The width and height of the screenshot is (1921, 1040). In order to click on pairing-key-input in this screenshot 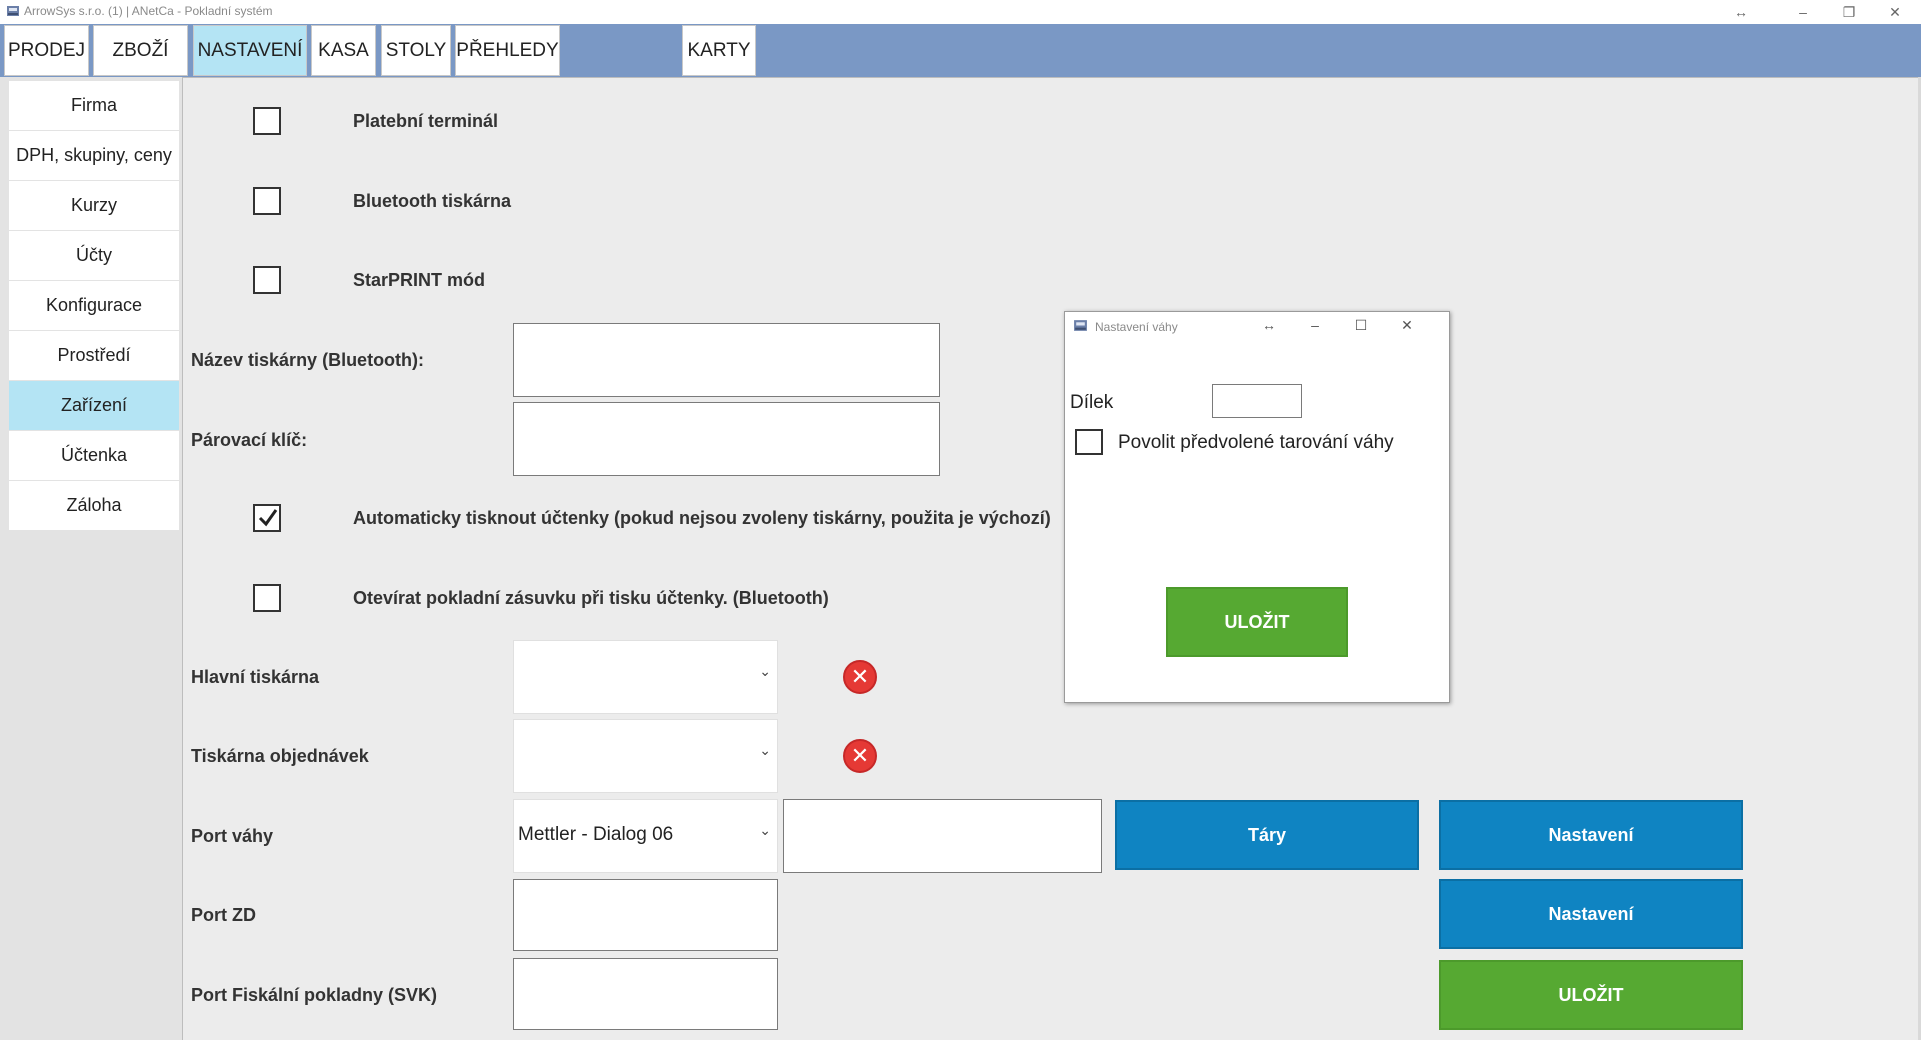, I will do `click(726, 439)`.